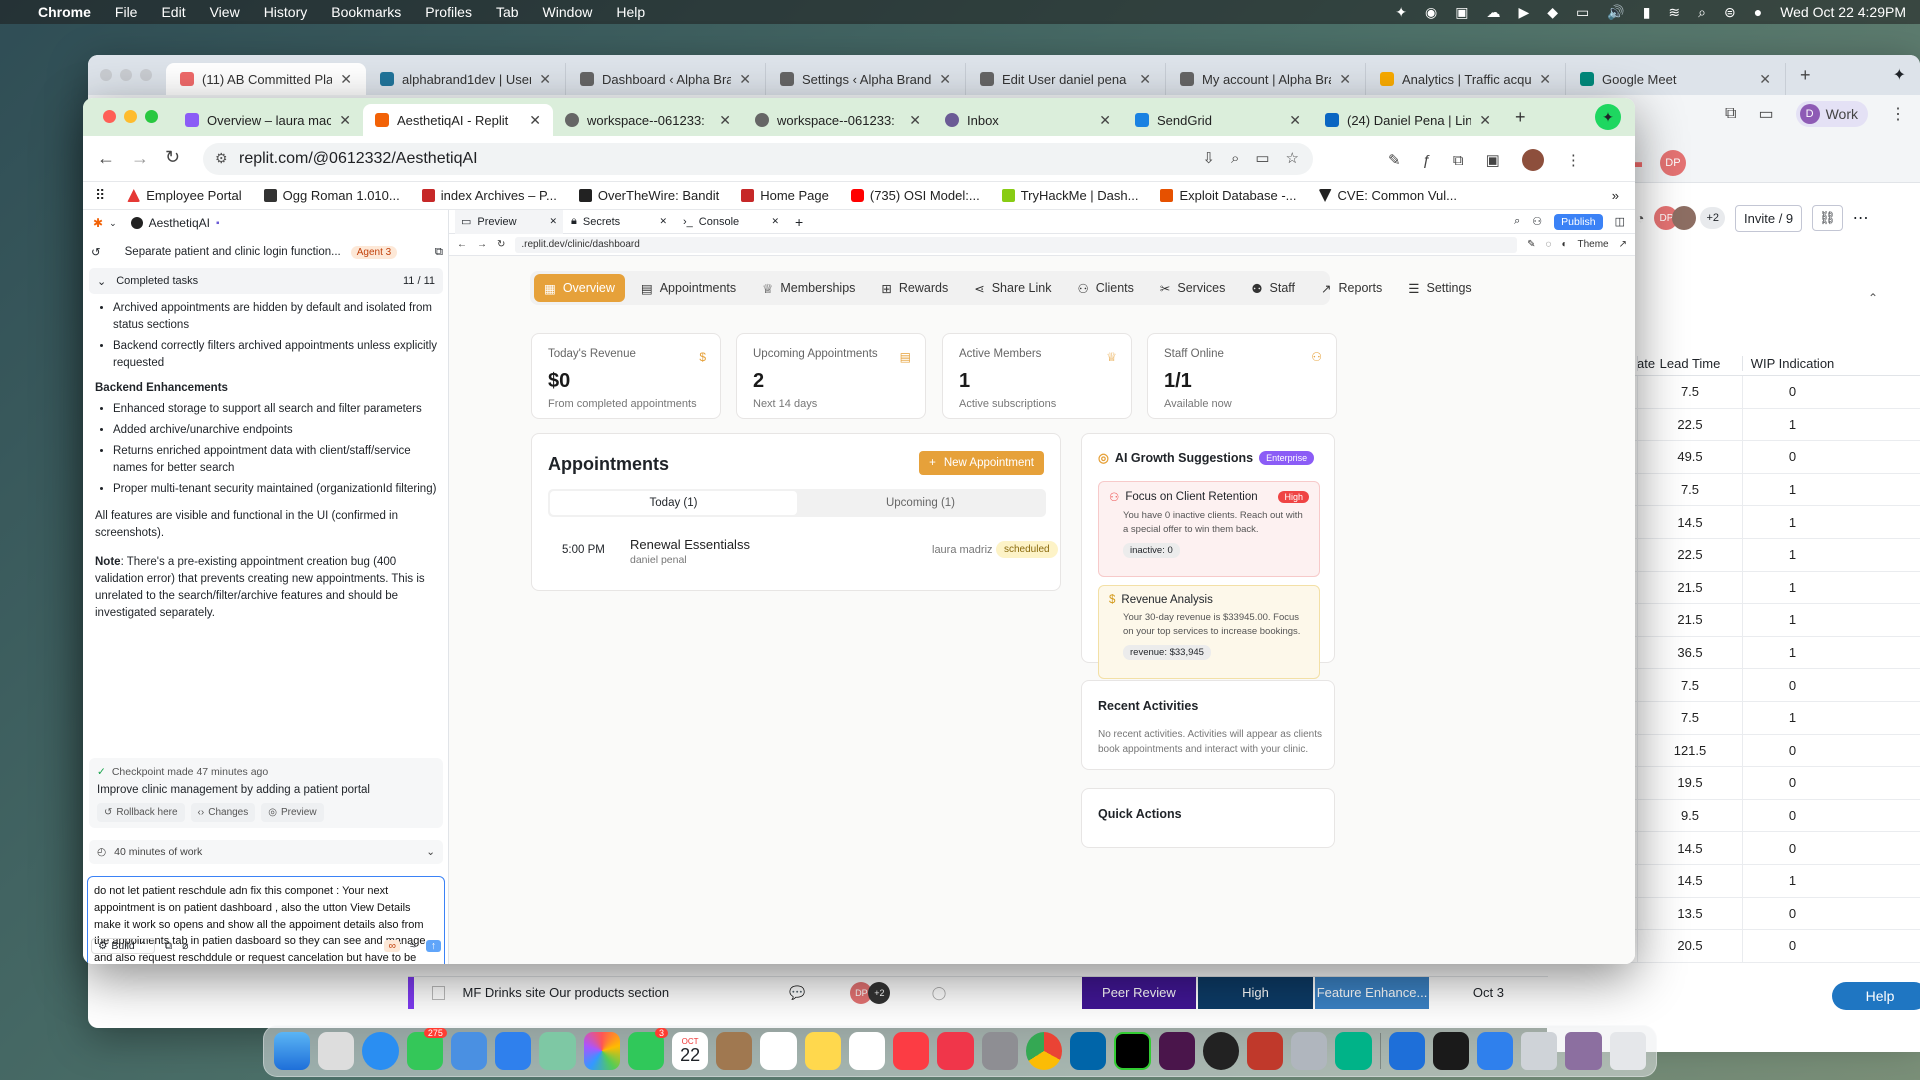  What do you see at coordinates (1765, 114) in the screenshot?
I see `window-icon: ▭` at bounding box center [1765, 114].